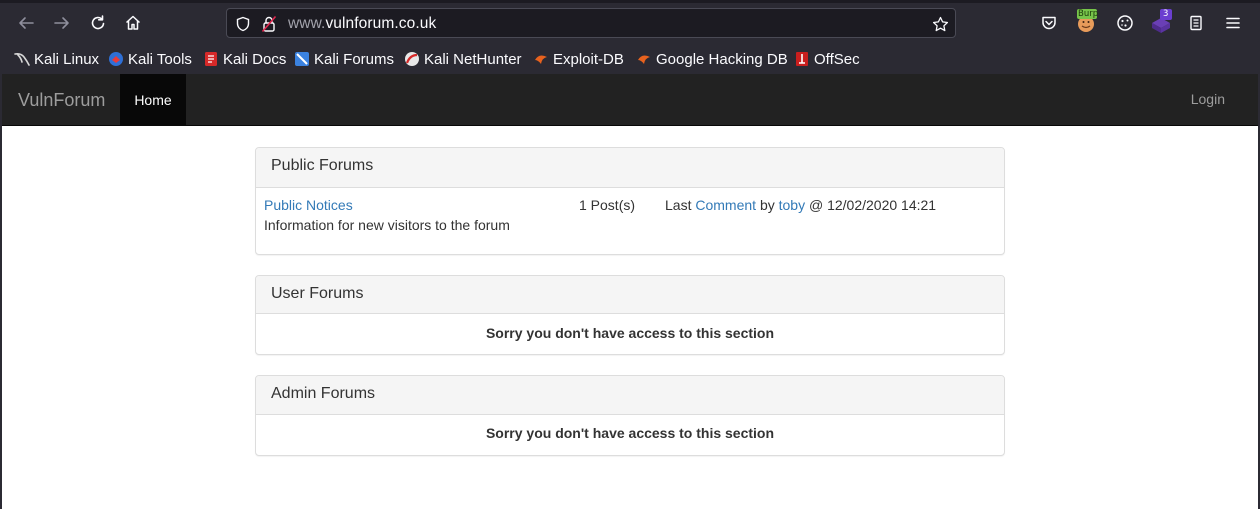 Image resolution: width=1260 pixels, height=509 pixels. I want to click on window-top-edge, so click(630, 1).